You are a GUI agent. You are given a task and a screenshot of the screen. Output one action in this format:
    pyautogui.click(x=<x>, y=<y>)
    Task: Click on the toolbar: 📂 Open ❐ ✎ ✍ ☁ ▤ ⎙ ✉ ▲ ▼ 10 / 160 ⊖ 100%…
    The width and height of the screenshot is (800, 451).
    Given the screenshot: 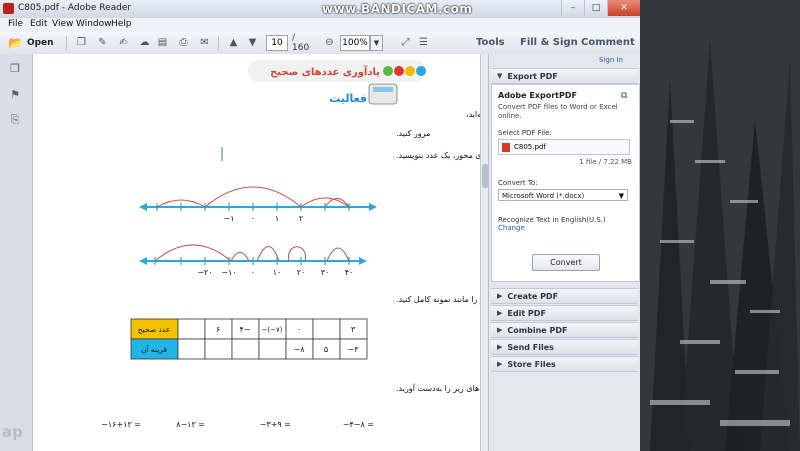 What is the action you would take?
    pyautogui.click(x=320, y=43)
    